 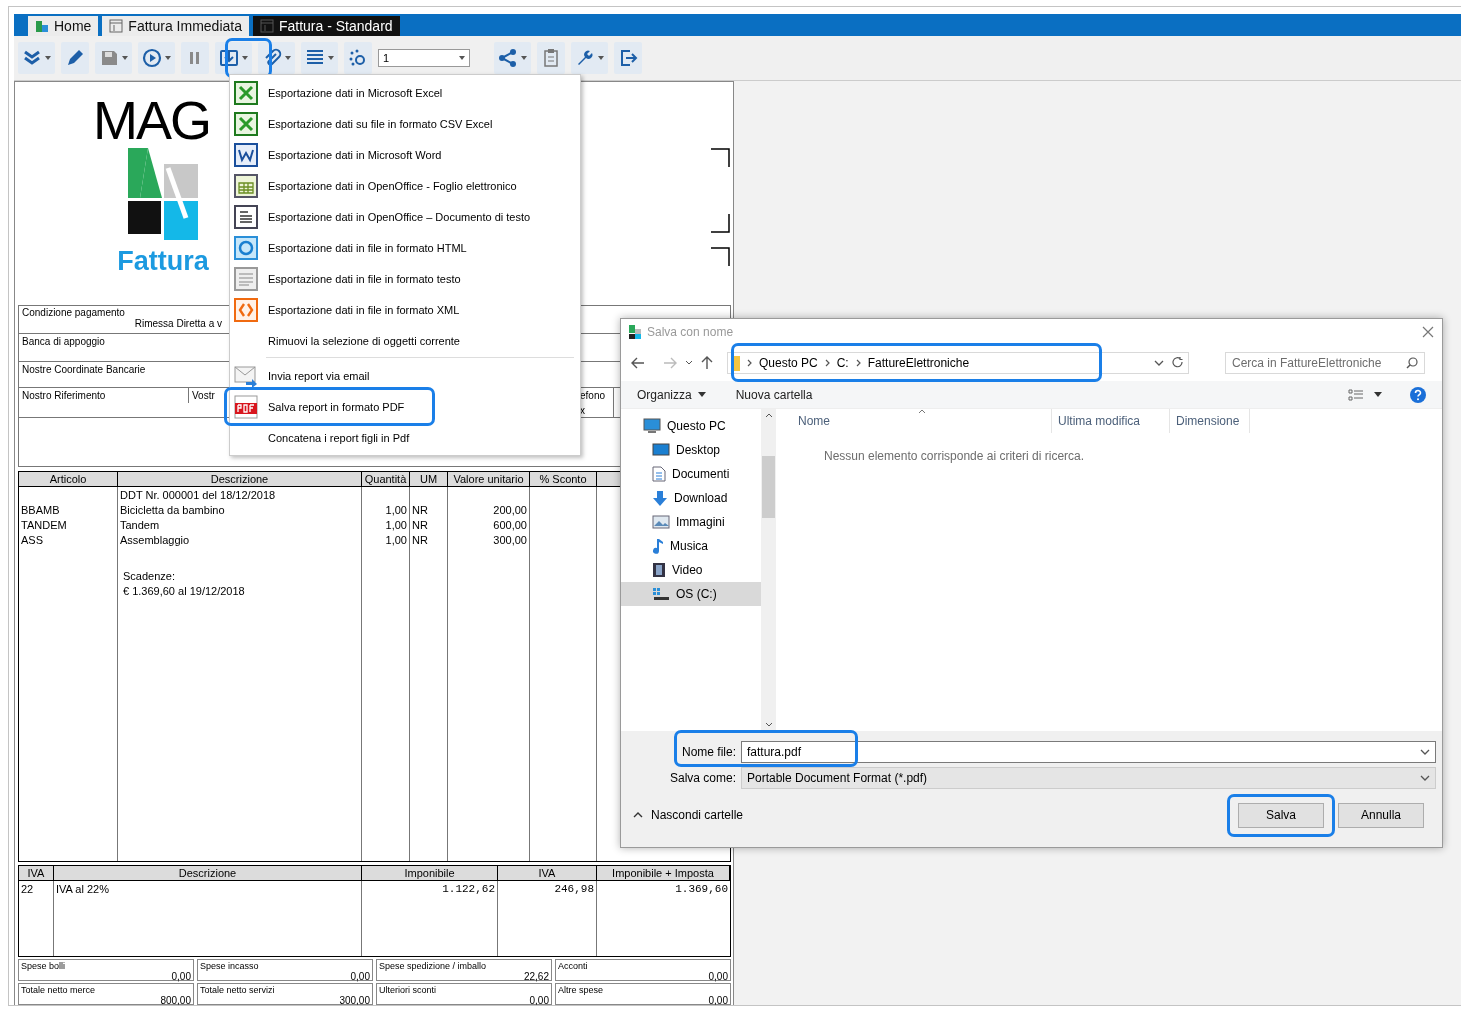 What do you see at coordinates (573, 966) in the screenshot?
I see `total-label: Acconti` at bounding box center [573, 966].